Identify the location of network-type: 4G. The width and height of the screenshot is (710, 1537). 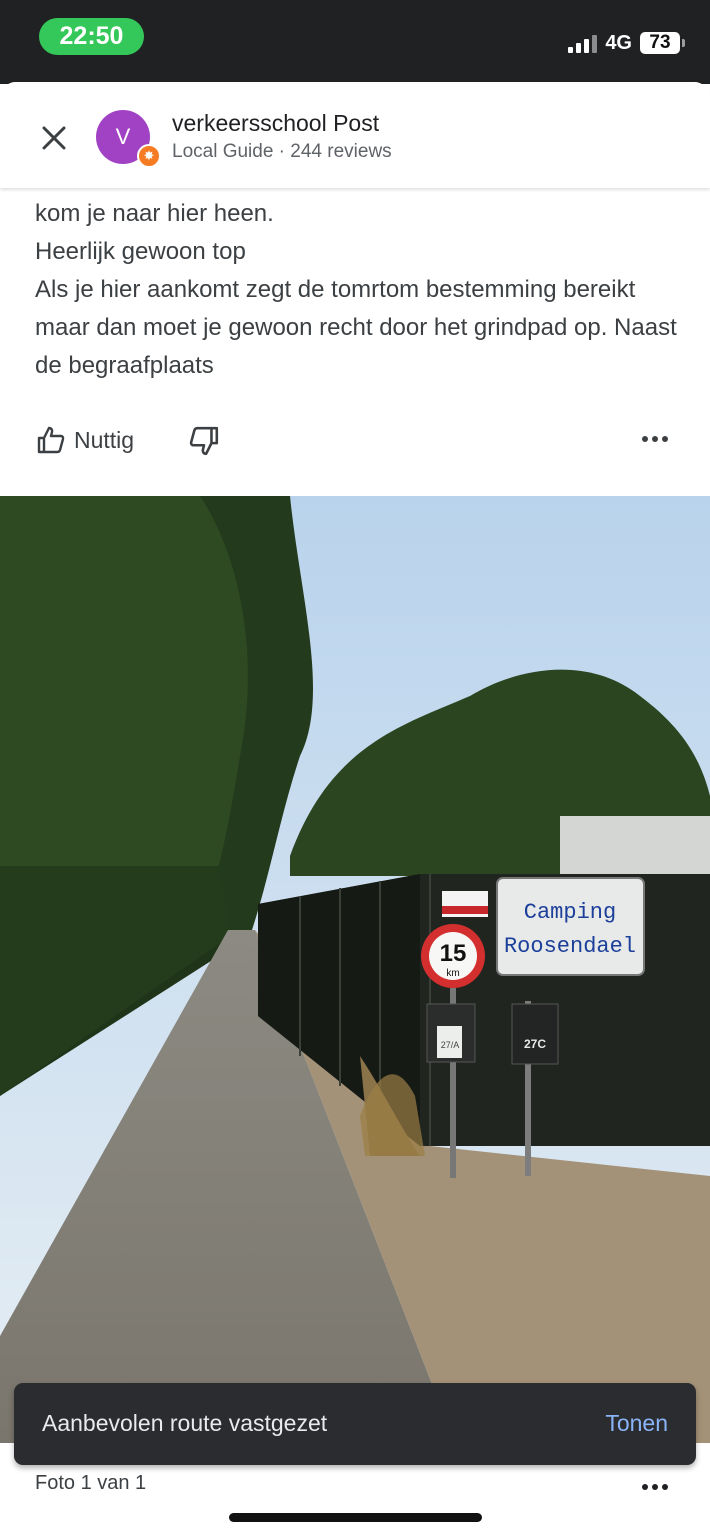
(618, 42).